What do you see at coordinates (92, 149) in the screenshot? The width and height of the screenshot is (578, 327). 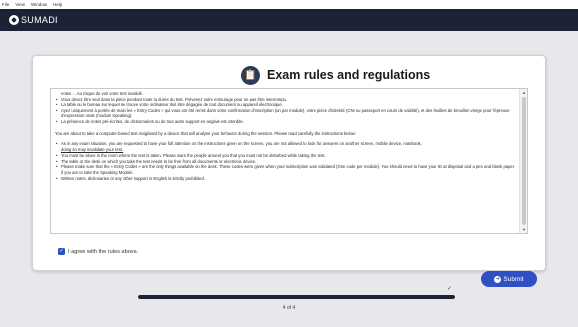 I see `rule-warning: doing so may invalidate your test.` at bounding box center [92, 149].